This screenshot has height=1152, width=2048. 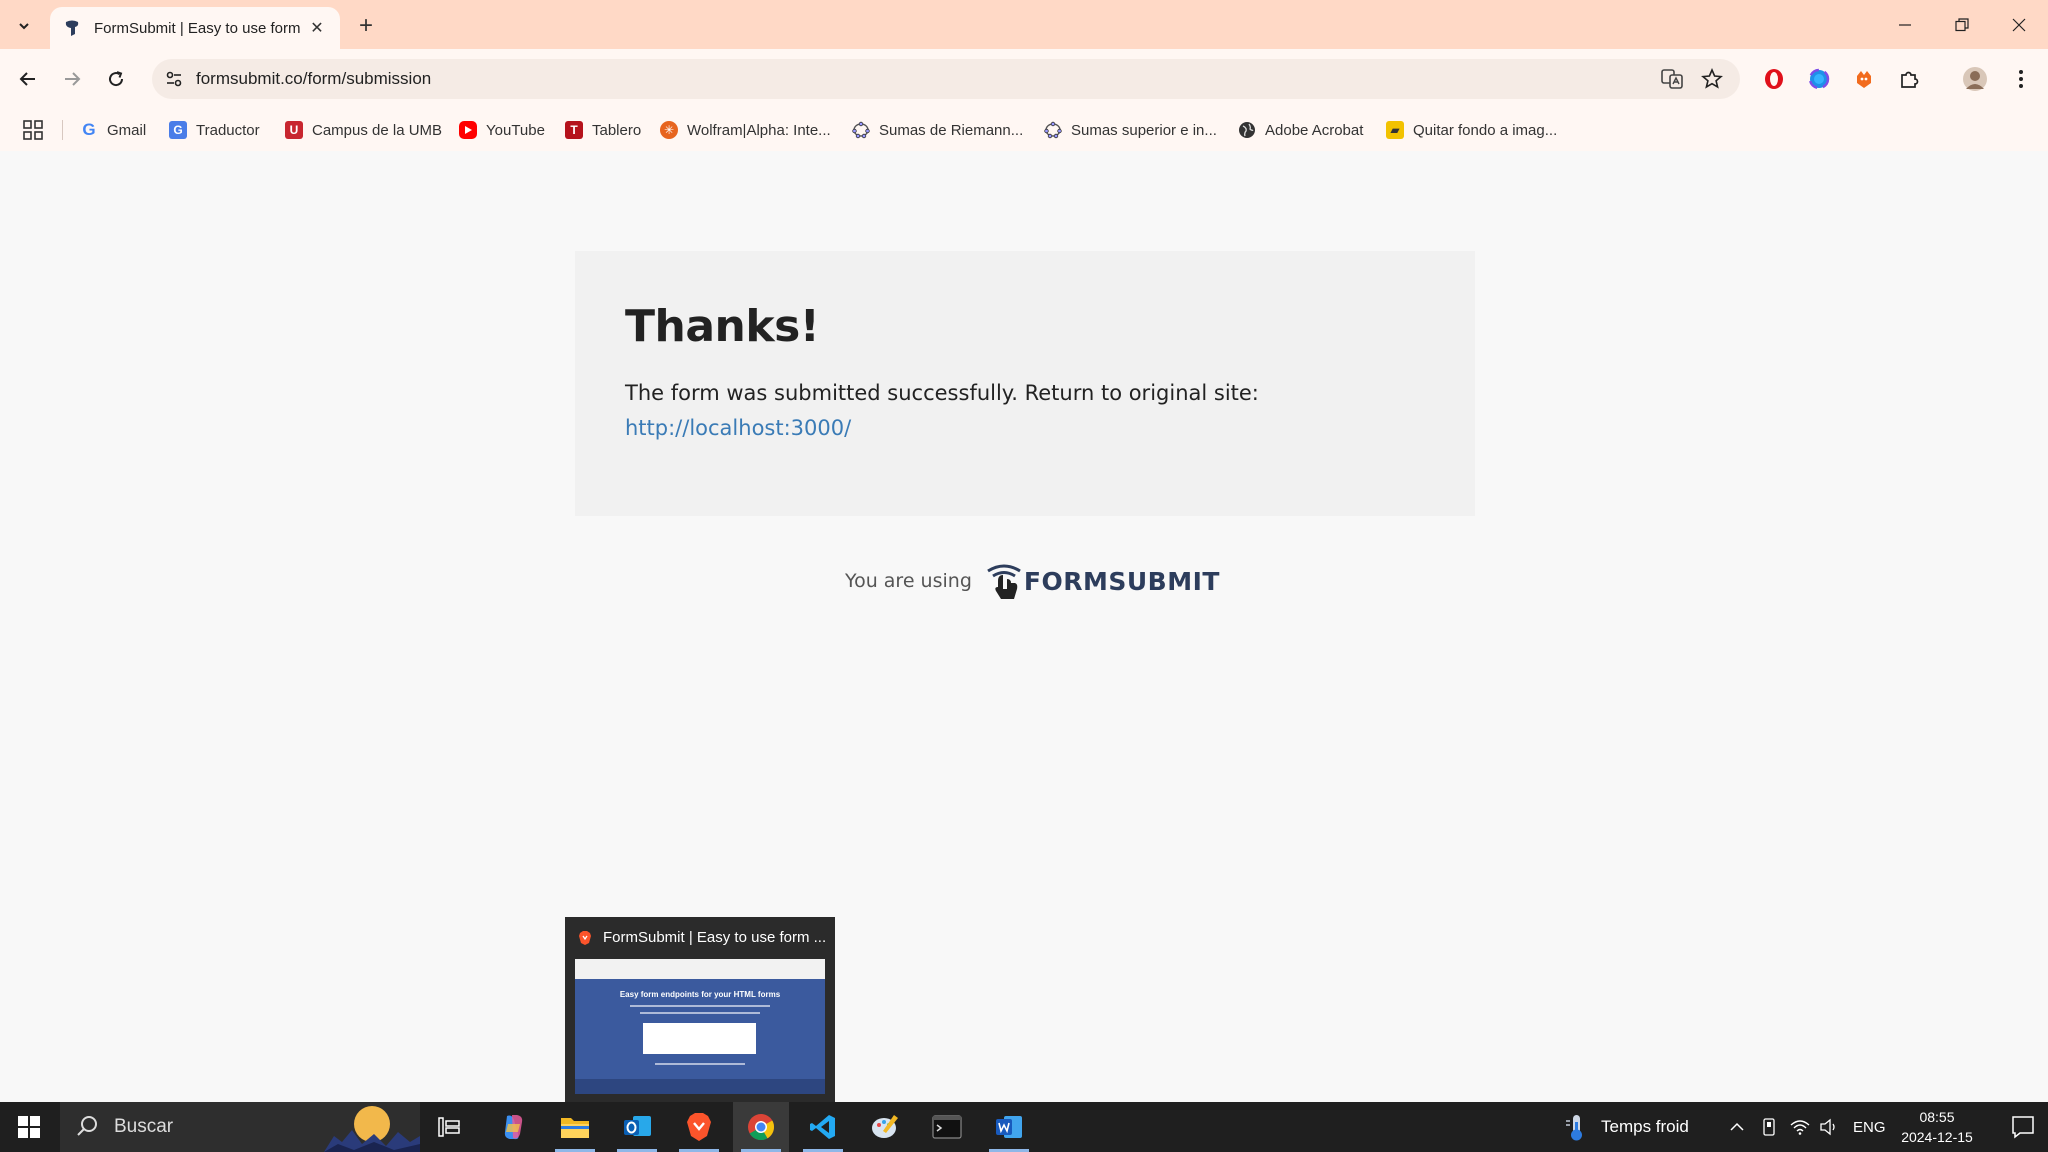 What do you see at coordinates (116, 79) in the screenshot?
I see `reload-button` at bounding box center [116, 79].